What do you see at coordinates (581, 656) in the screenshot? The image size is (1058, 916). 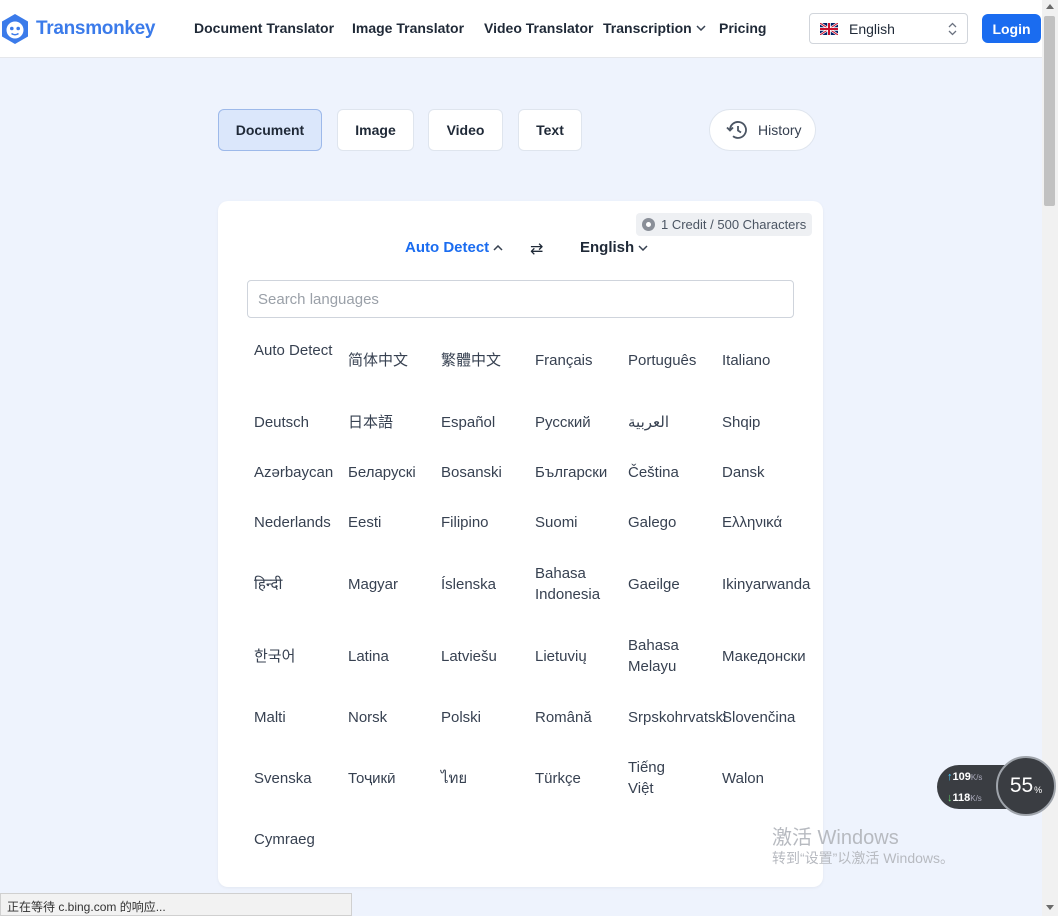 I see `language-option: Lietuvių` at bounding box center [581, 656].